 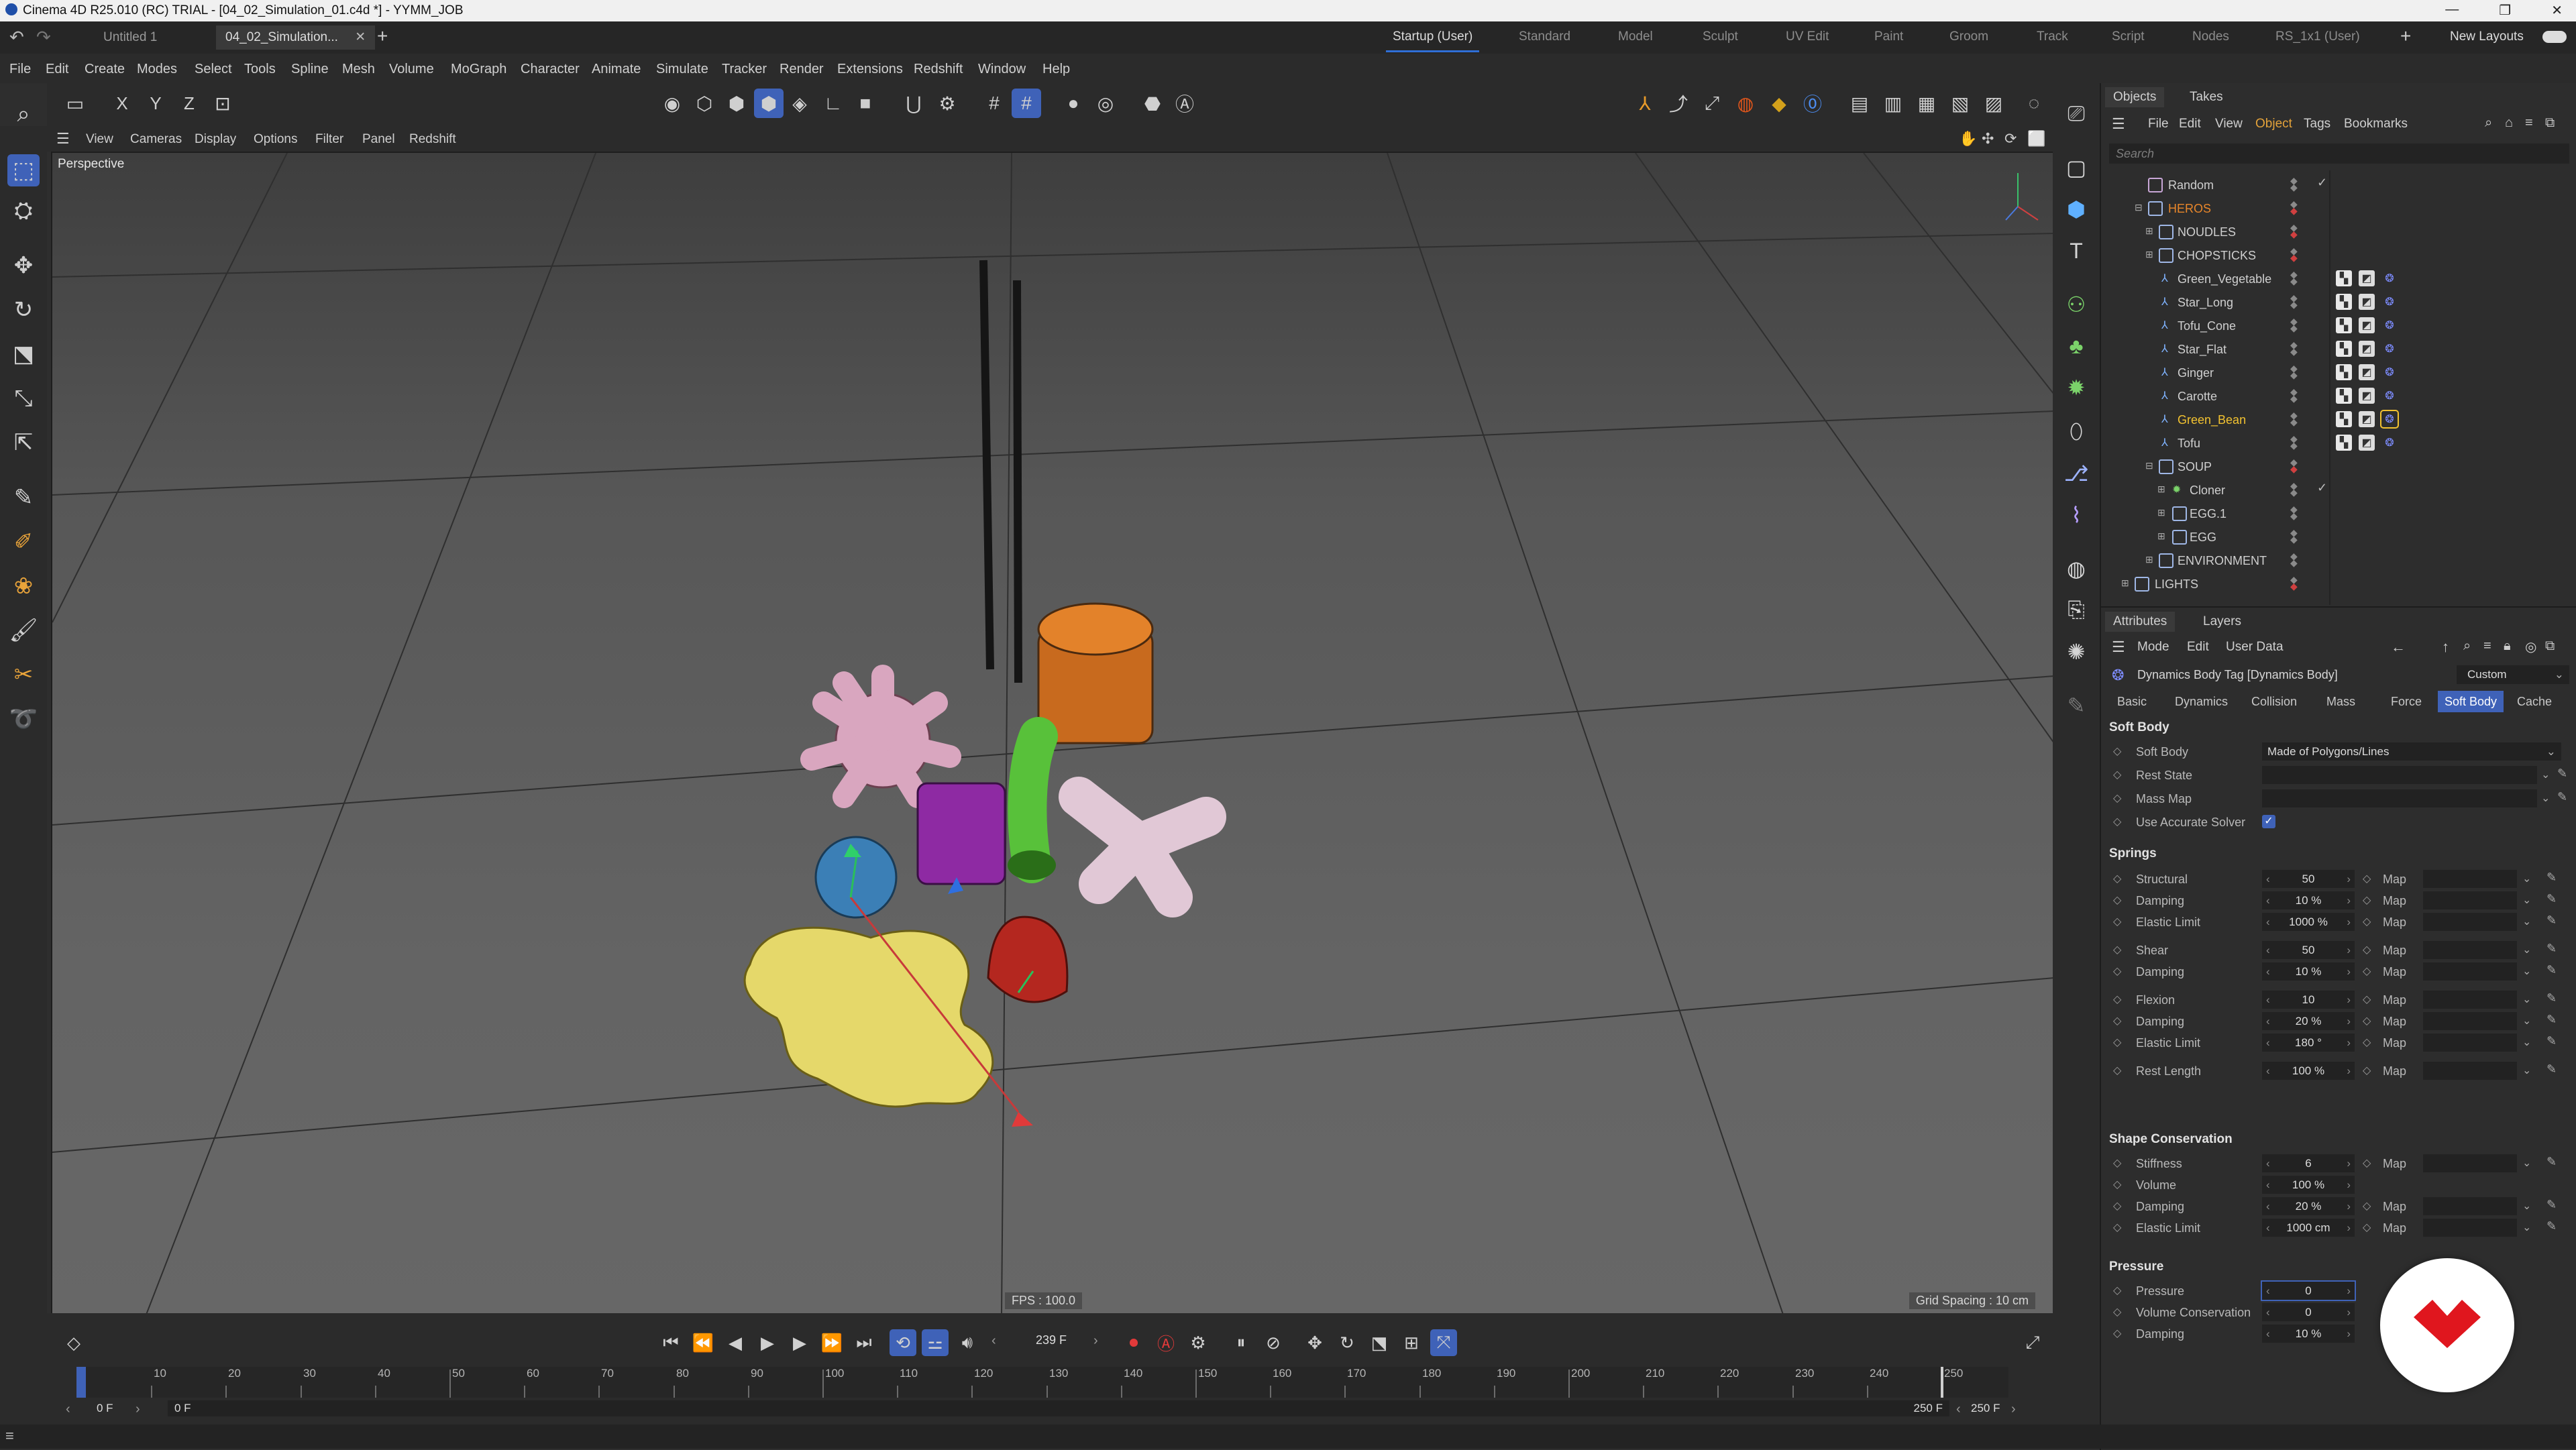 I want to click on next-key-icon: ⏩, so click(x=831, y=1342).